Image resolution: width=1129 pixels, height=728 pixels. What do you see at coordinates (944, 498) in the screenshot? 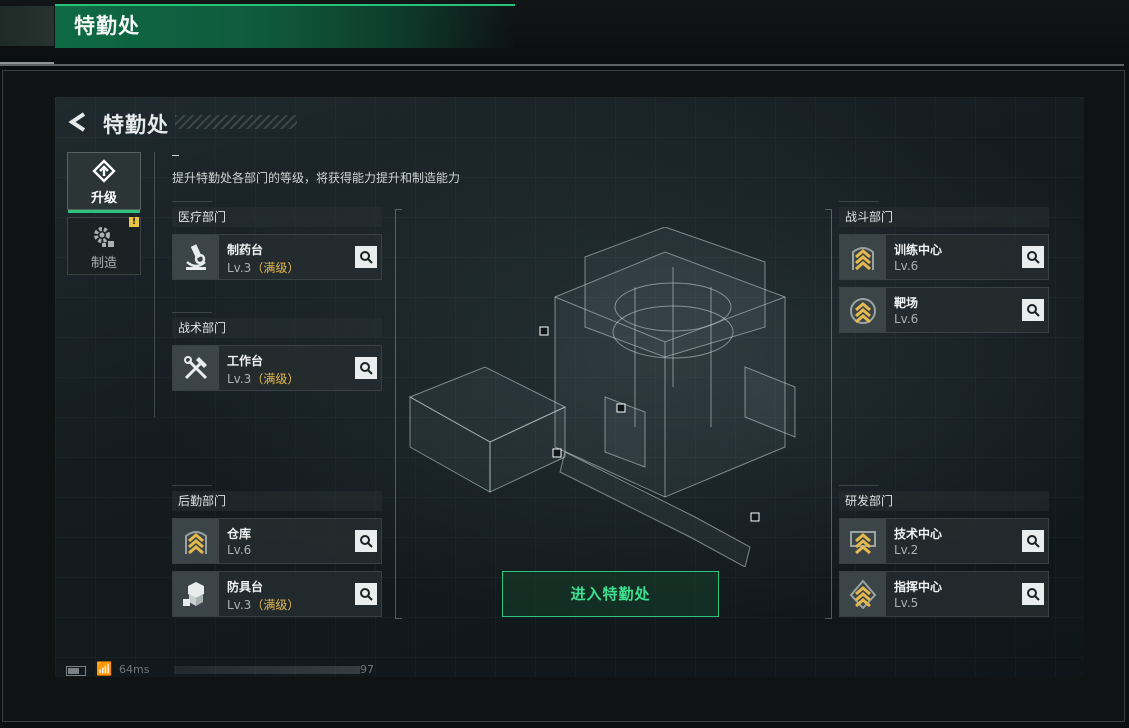
I see `dept-header-research: 研发部门` at bounding box center [944, 498].